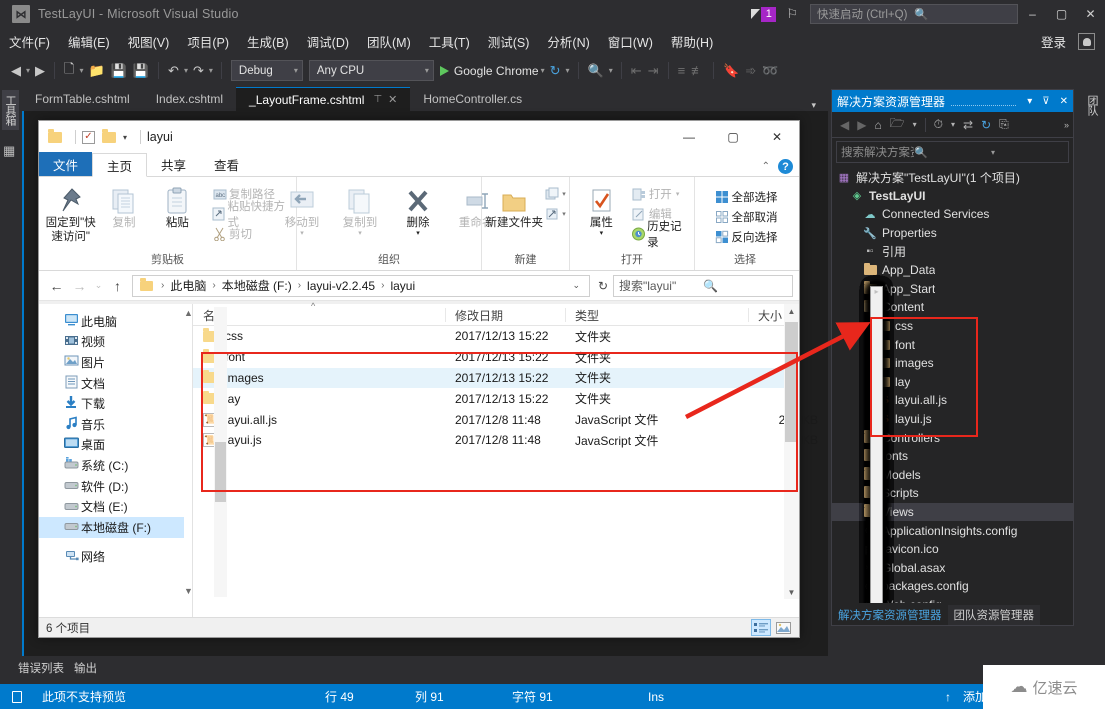 This screenshot has width=1105, height=709. Describe the element at coordinates (16, 71) in the screenshot. I see `navigate-back-icon: ◀` at that location.